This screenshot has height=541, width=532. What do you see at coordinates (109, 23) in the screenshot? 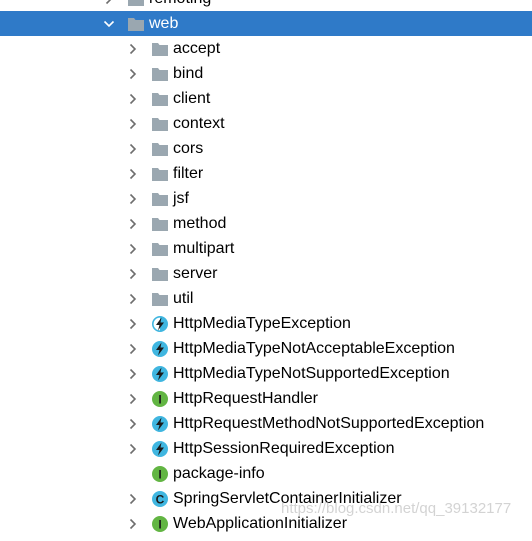
I see `chevron-down-icon` at bounding box center [109, 23].